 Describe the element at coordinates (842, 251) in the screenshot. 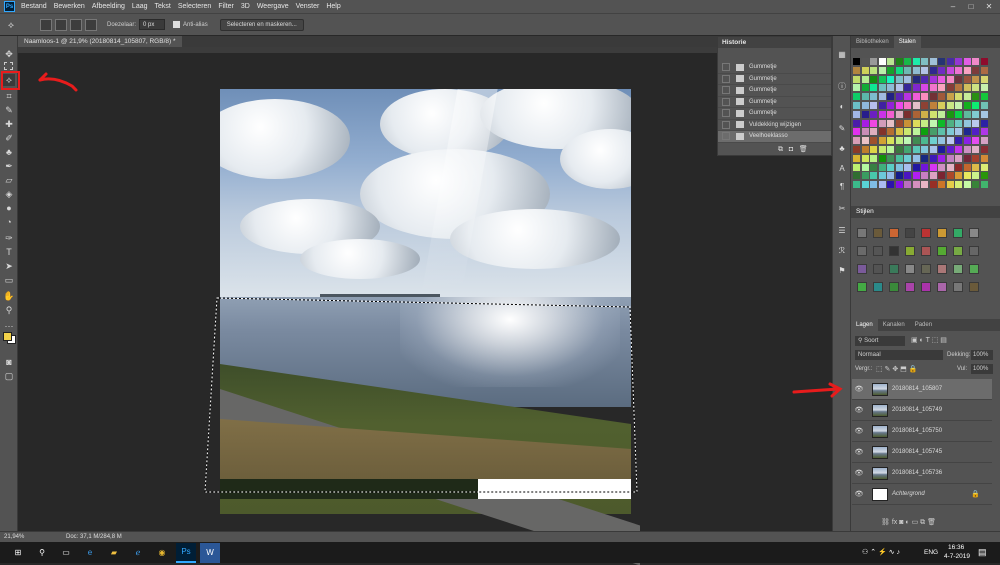

I see `paths-panel-icon: ℛ` at that location.